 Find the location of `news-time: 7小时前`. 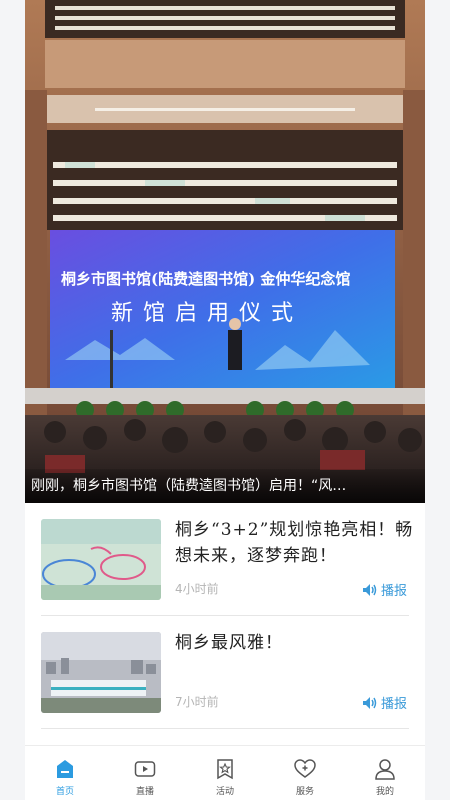

news-time: 7小时前 is located at coordinates (197, 702).